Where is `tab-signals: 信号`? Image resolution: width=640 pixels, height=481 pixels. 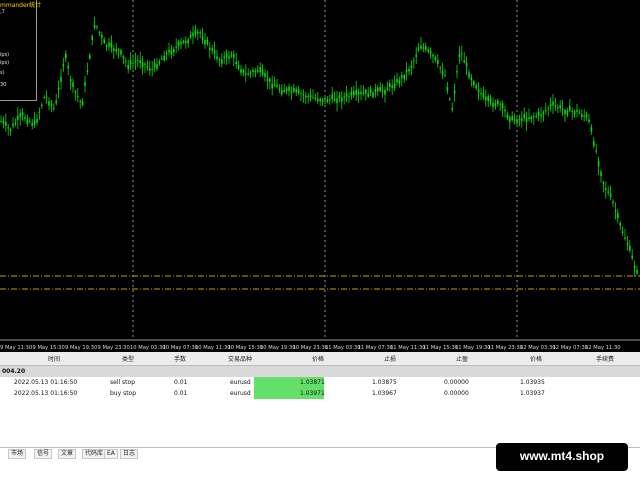 tab-signals: 信号 is located at coordinates (43, 454).